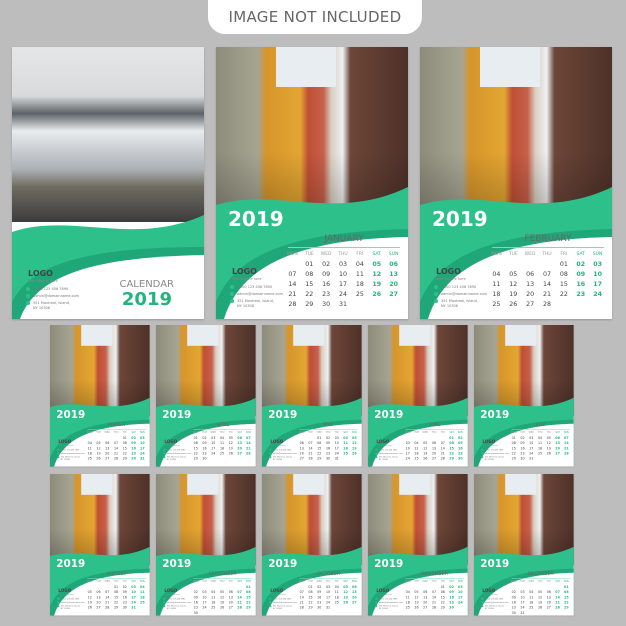 The width and height of the screenshot is (626, 626). Describe the element at coordinates (328, 582) in the screenshot. I see `weekday-header: THU` at that location.